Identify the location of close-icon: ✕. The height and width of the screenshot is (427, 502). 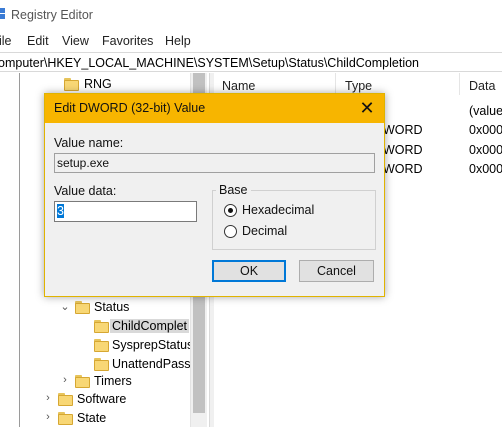
(367, 108).